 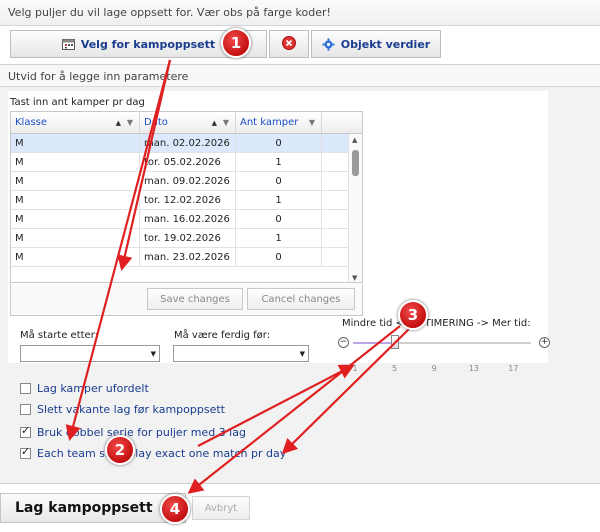 What do you see at coordinates (148, 44) in the screenshot?
I see `choose-for-schedule-label: Velg for kampoppsett` at bounding box center [148, 44].